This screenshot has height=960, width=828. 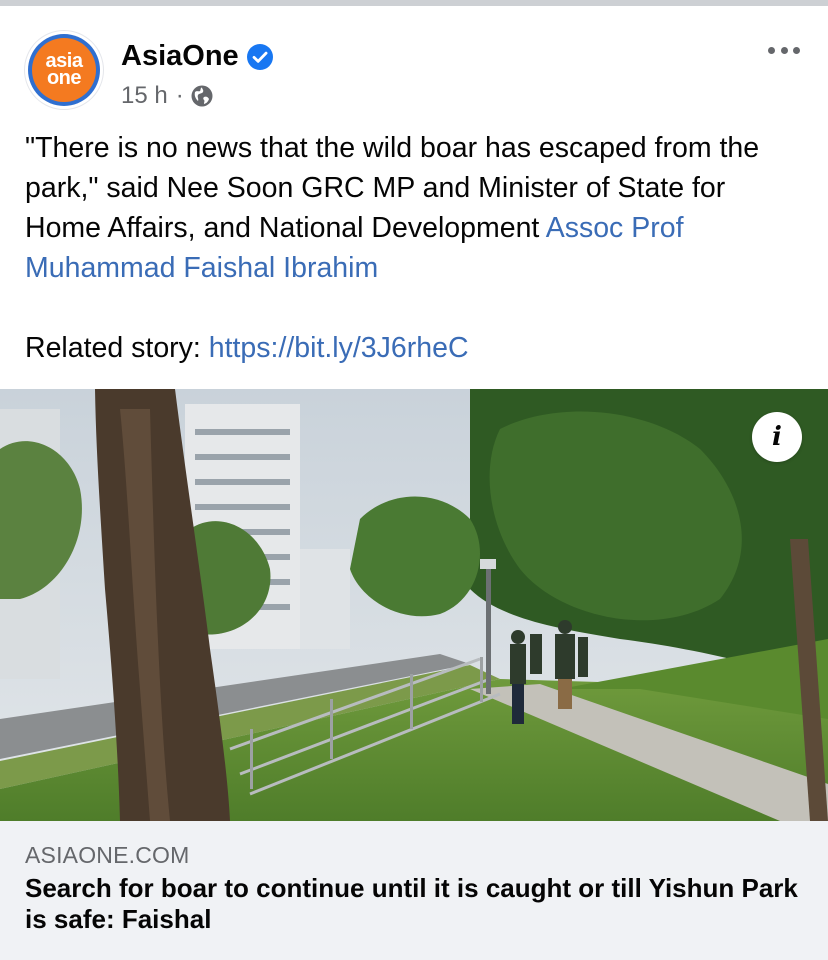 I want to click on related-story: Related story: https://bit.ly/3J6rheC, so click(x=247, y=348).